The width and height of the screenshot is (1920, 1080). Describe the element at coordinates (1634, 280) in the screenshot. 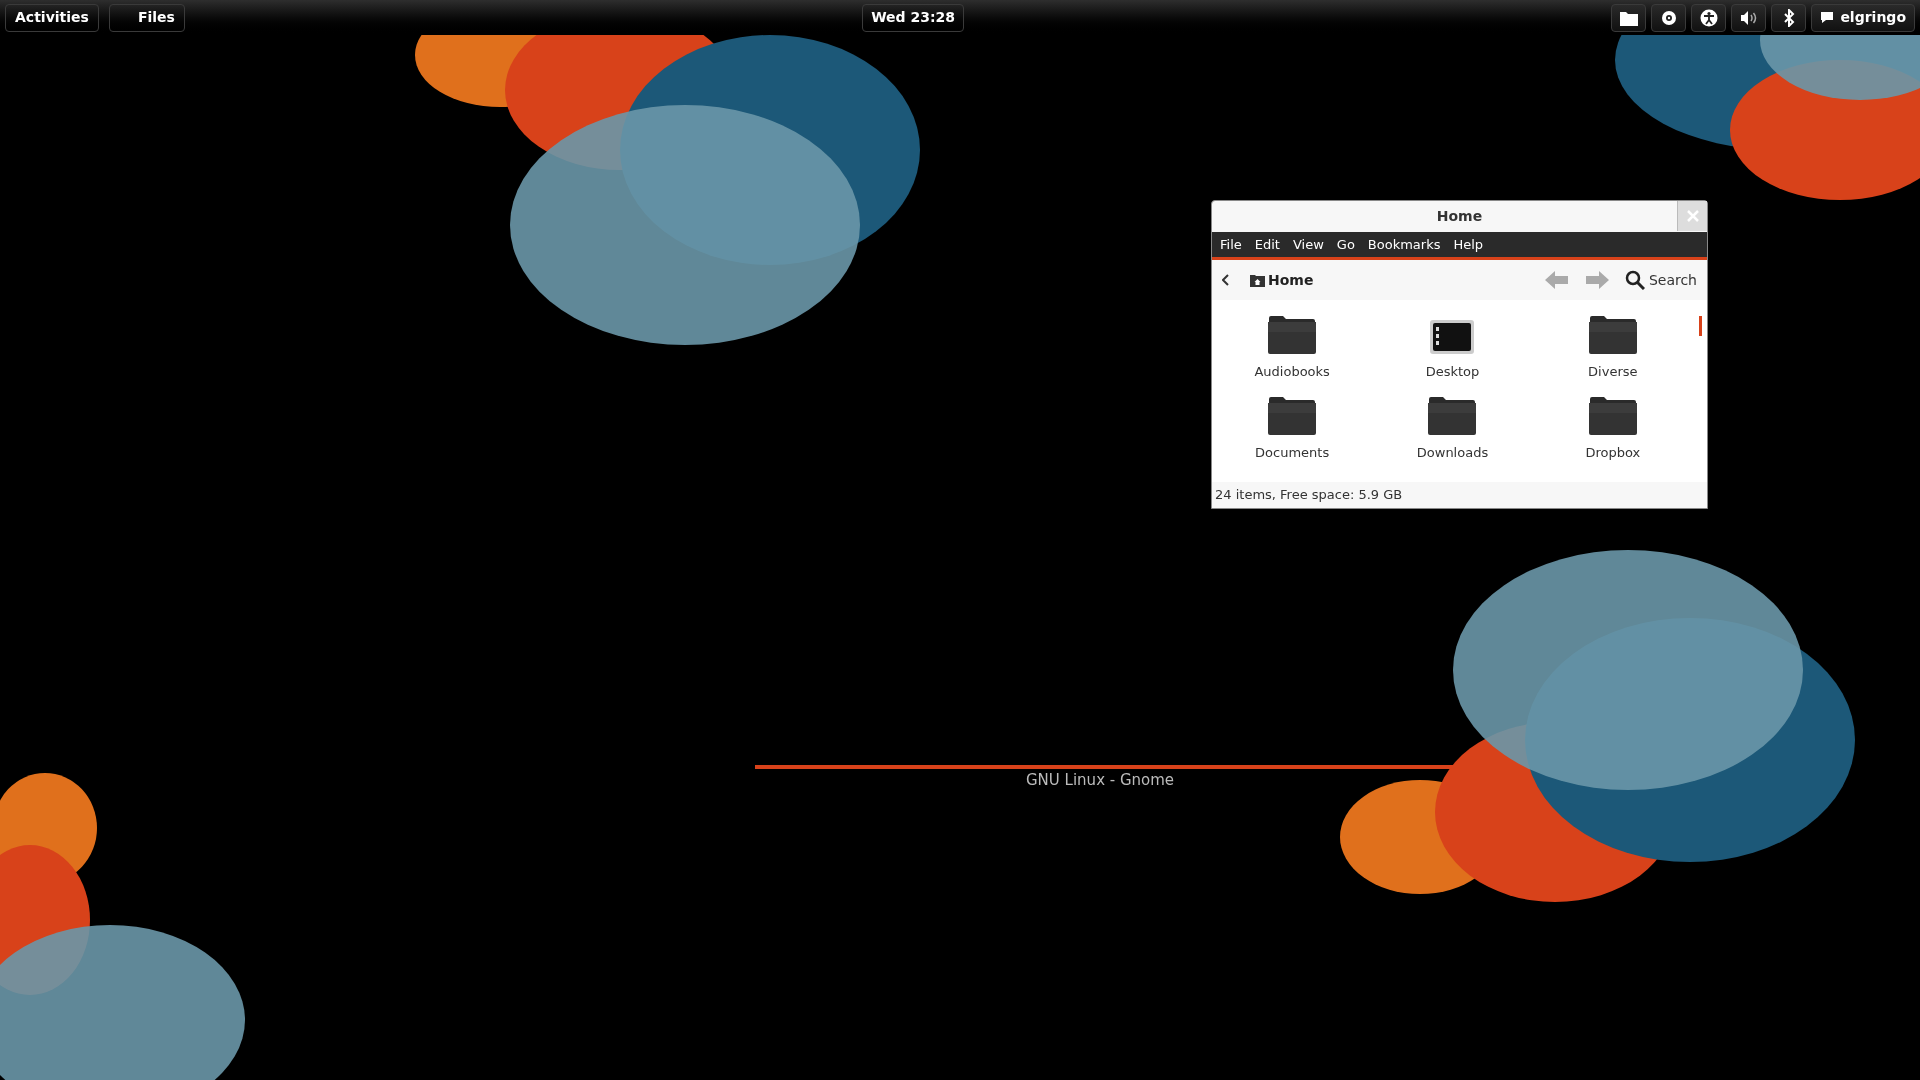

I see `search-icon` at that location.